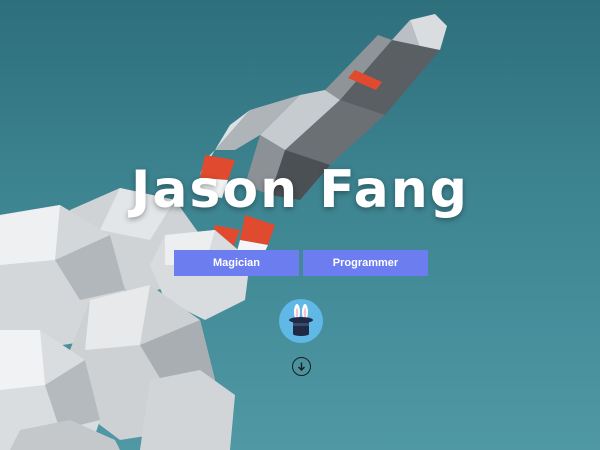 The height and width of the screenshot is (450, 600). I want to click on tag-buttons: Magician Programmer, so click(301, 263).